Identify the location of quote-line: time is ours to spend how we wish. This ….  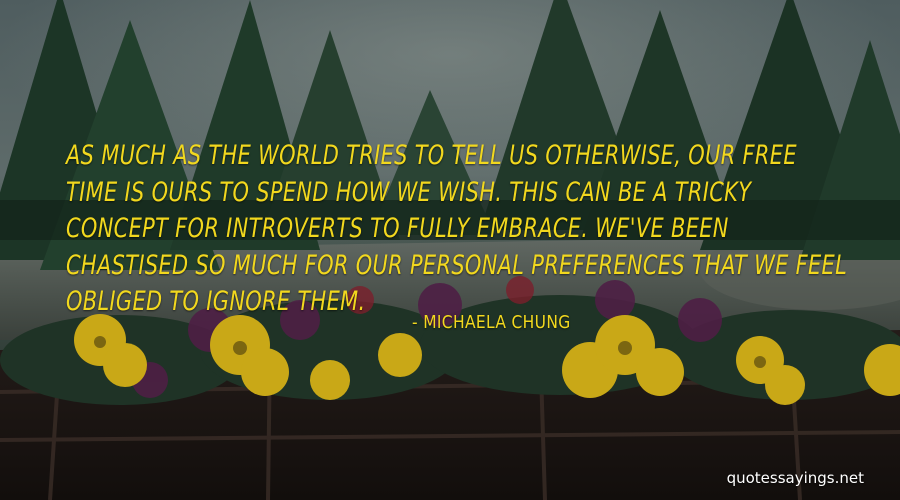
(409, 192).